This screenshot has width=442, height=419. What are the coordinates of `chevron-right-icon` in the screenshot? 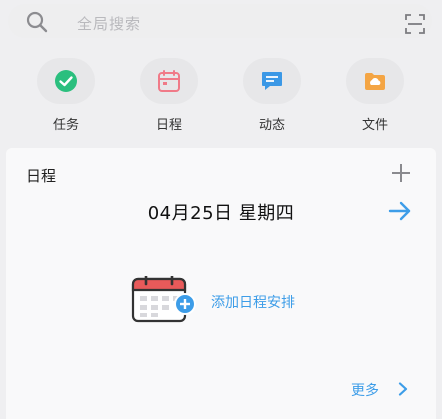 It's located at (403, 389).